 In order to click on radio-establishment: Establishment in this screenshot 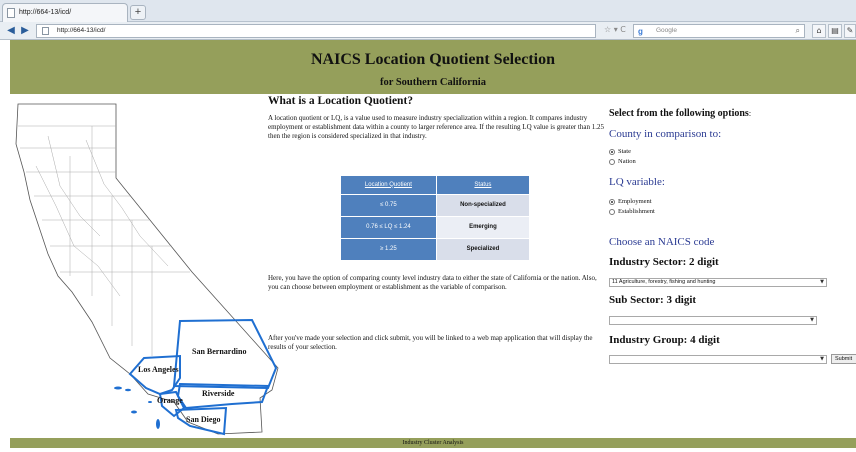, I will do `click(632, 211)`.